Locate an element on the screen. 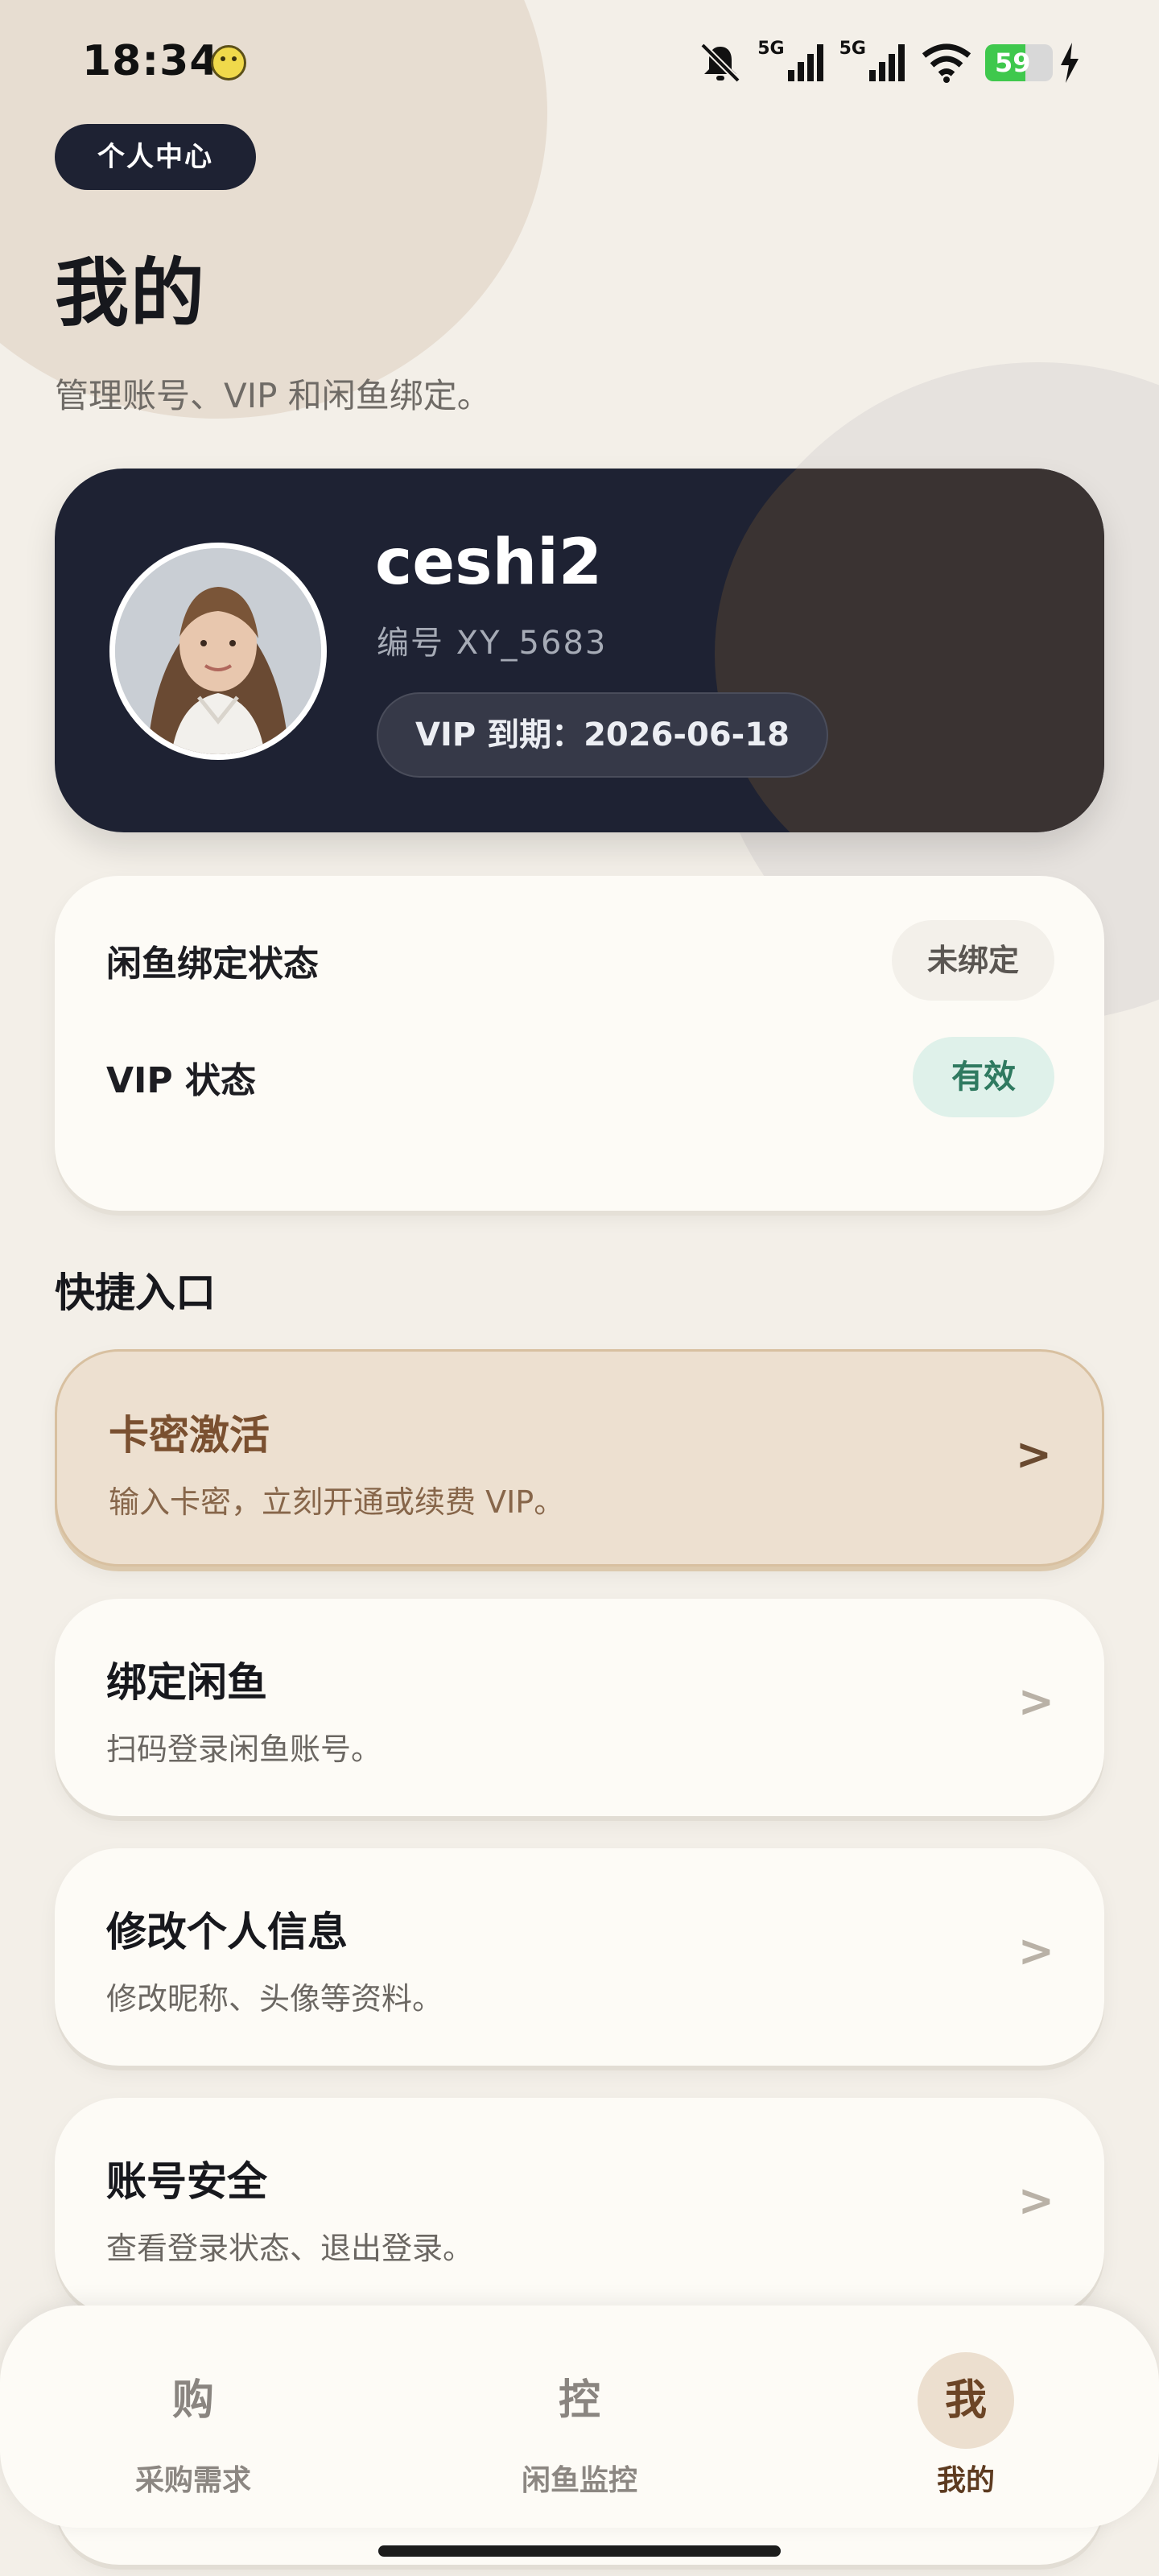 This screenshot has width=1159, height=2576. card-activation-entry: 卡密激活 输入卡密，立刻开通或续费 VIP。 > is located at coordinates (579, 1458).